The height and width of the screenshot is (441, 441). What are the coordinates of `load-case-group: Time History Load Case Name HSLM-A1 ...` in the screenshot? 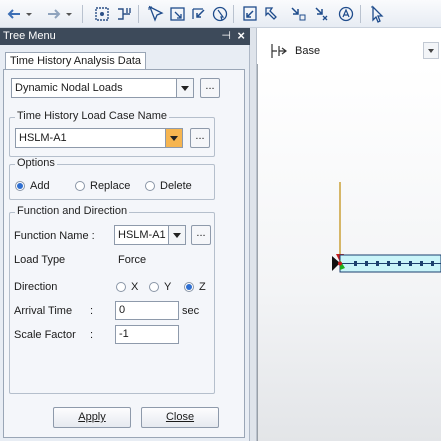 It's located at (112, 133).